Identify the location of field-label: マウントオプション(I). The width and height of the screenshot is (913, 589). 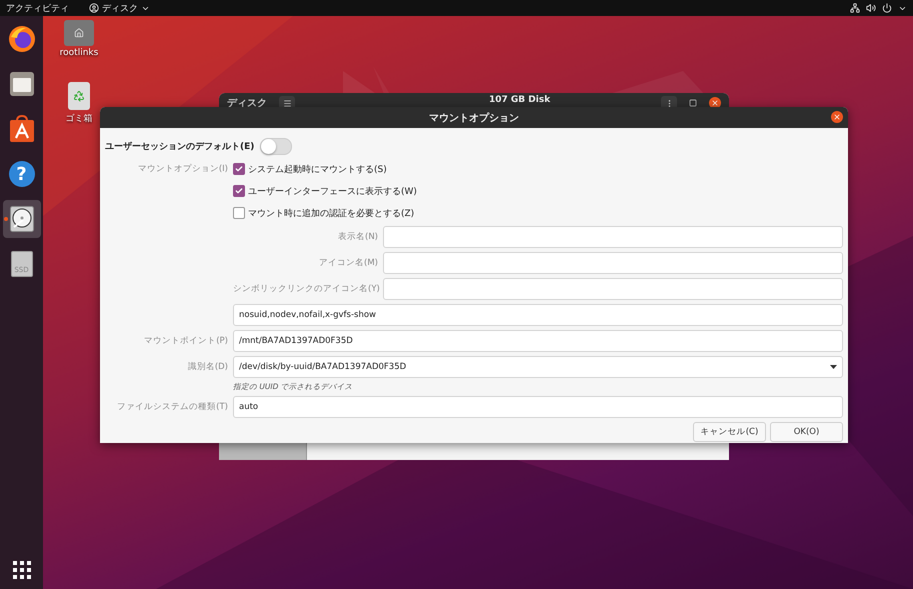
(182, 169).